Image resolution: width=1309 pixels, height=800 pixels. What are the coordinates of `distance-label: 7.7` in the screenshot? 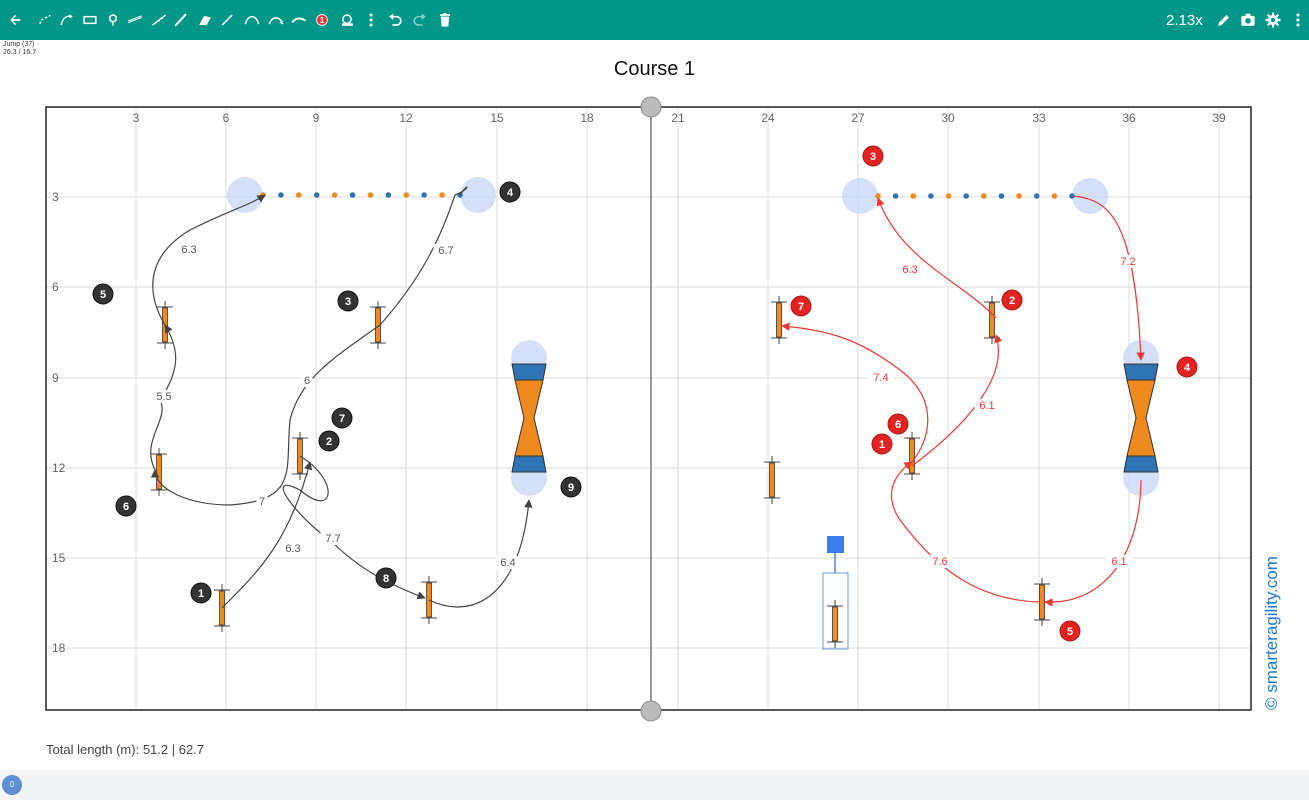 It's located at (332, 539).